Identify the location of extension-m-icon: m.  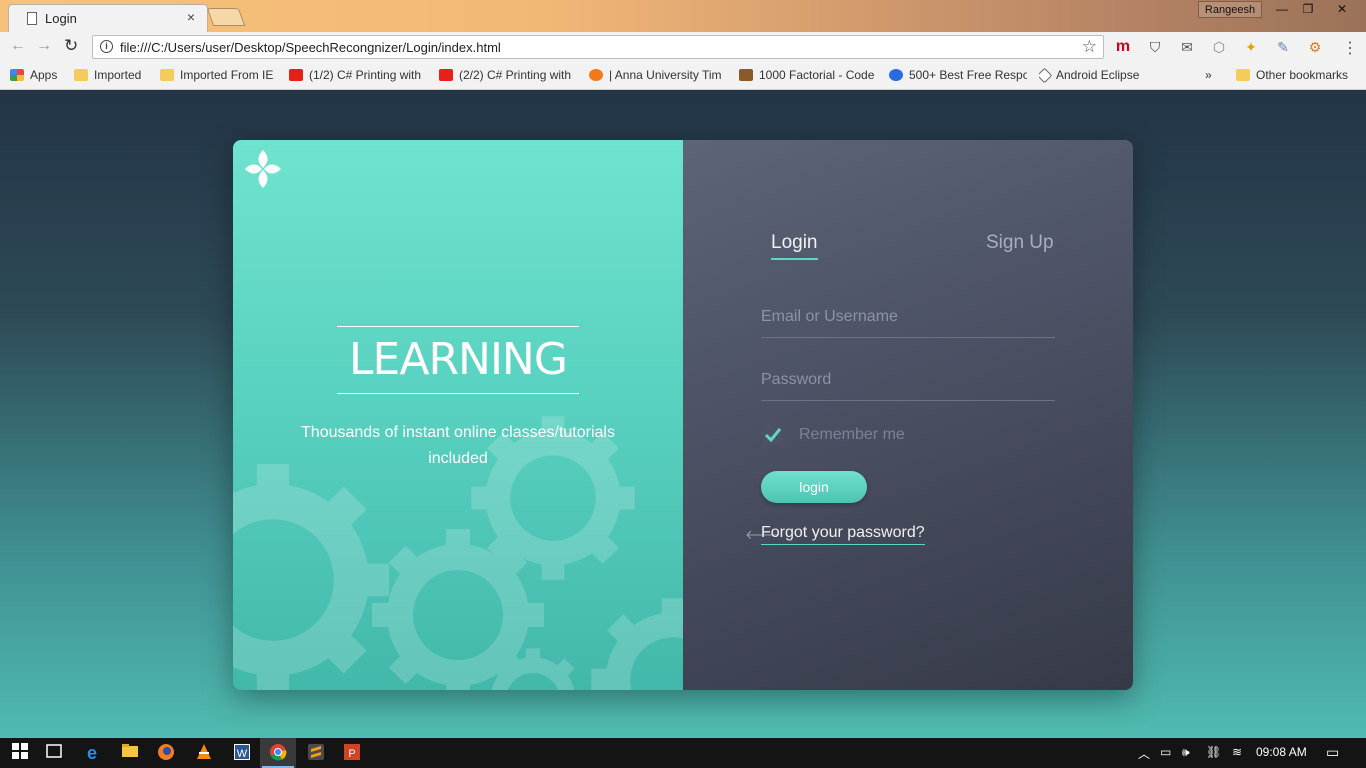
(1123, 47).